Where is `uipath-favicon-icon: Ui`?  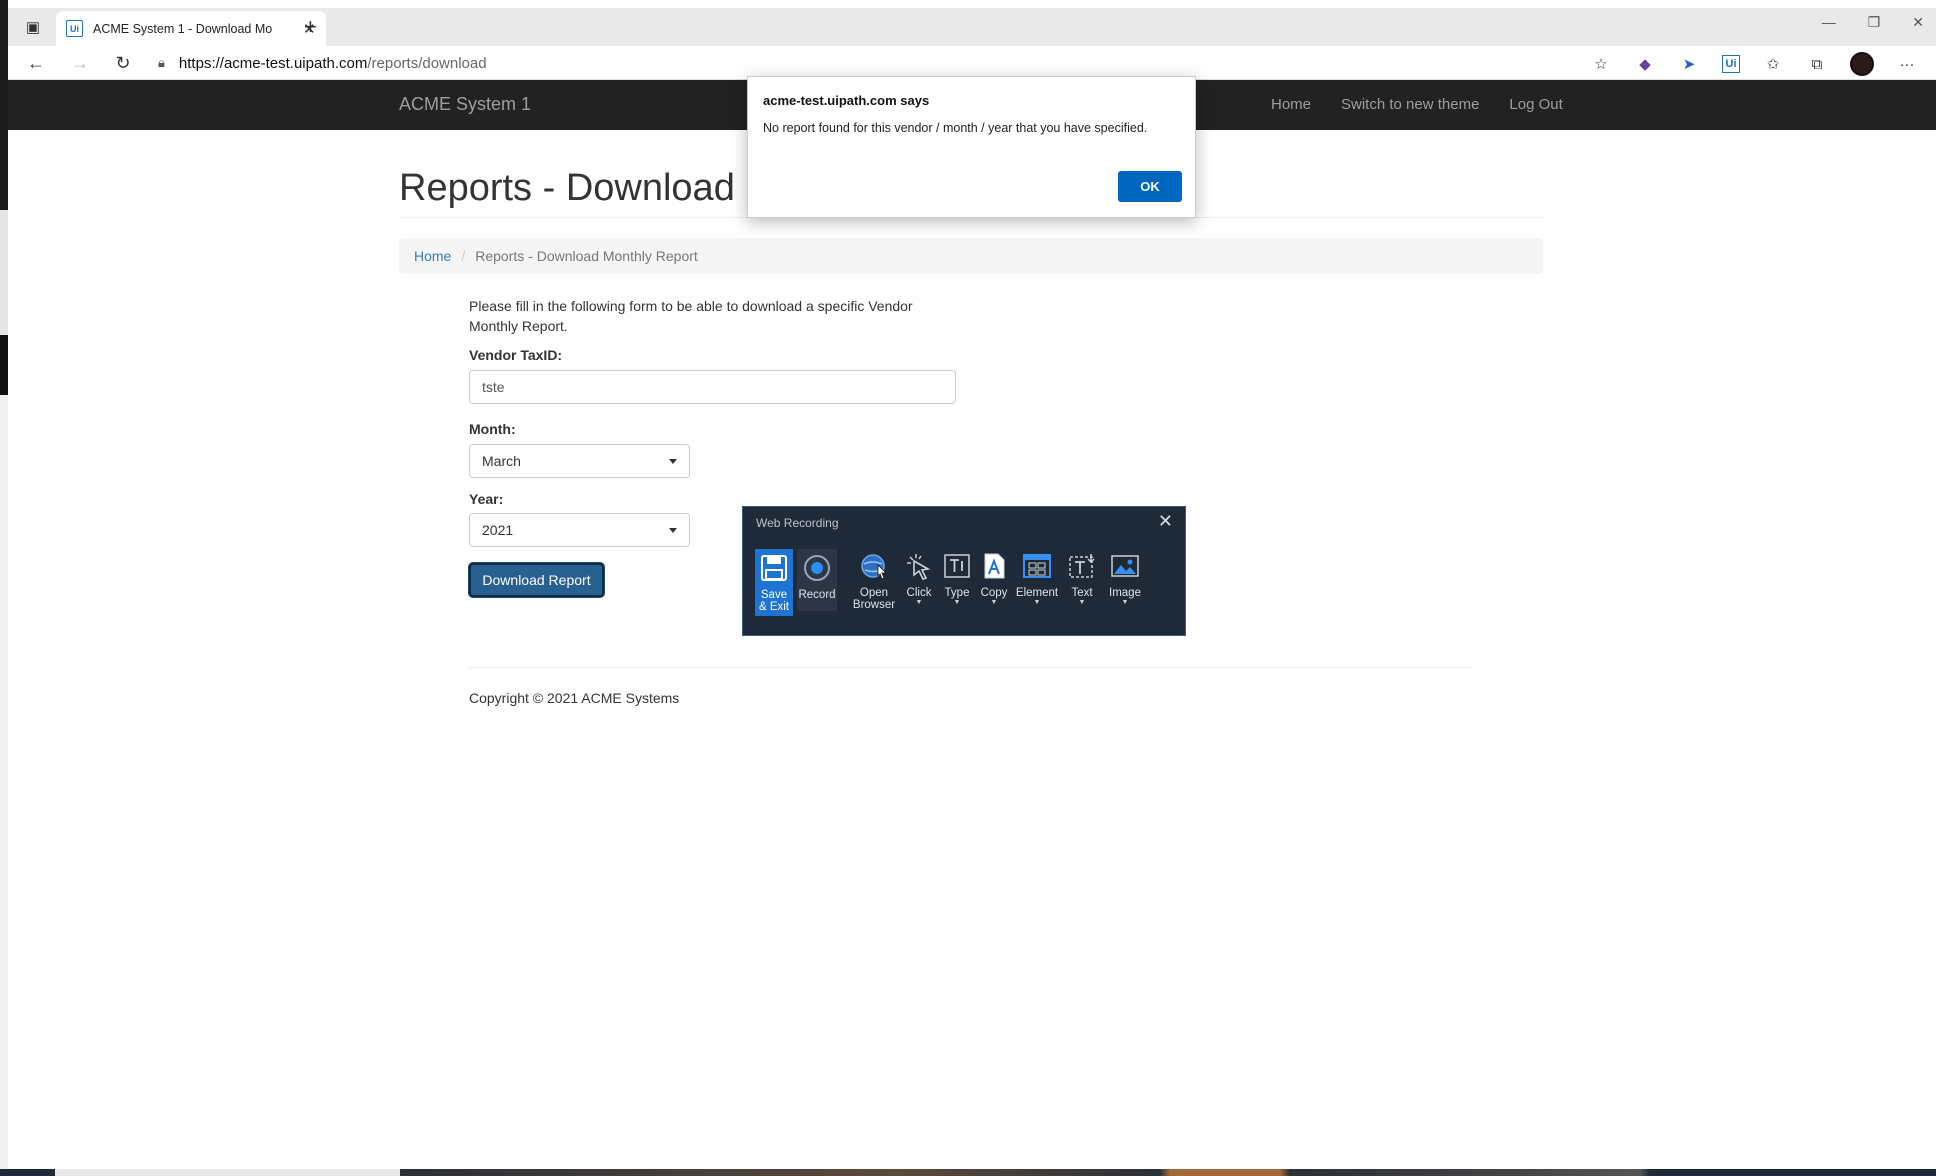
uipath-favicon-icon: Ui is located at coordinates (74, 28).